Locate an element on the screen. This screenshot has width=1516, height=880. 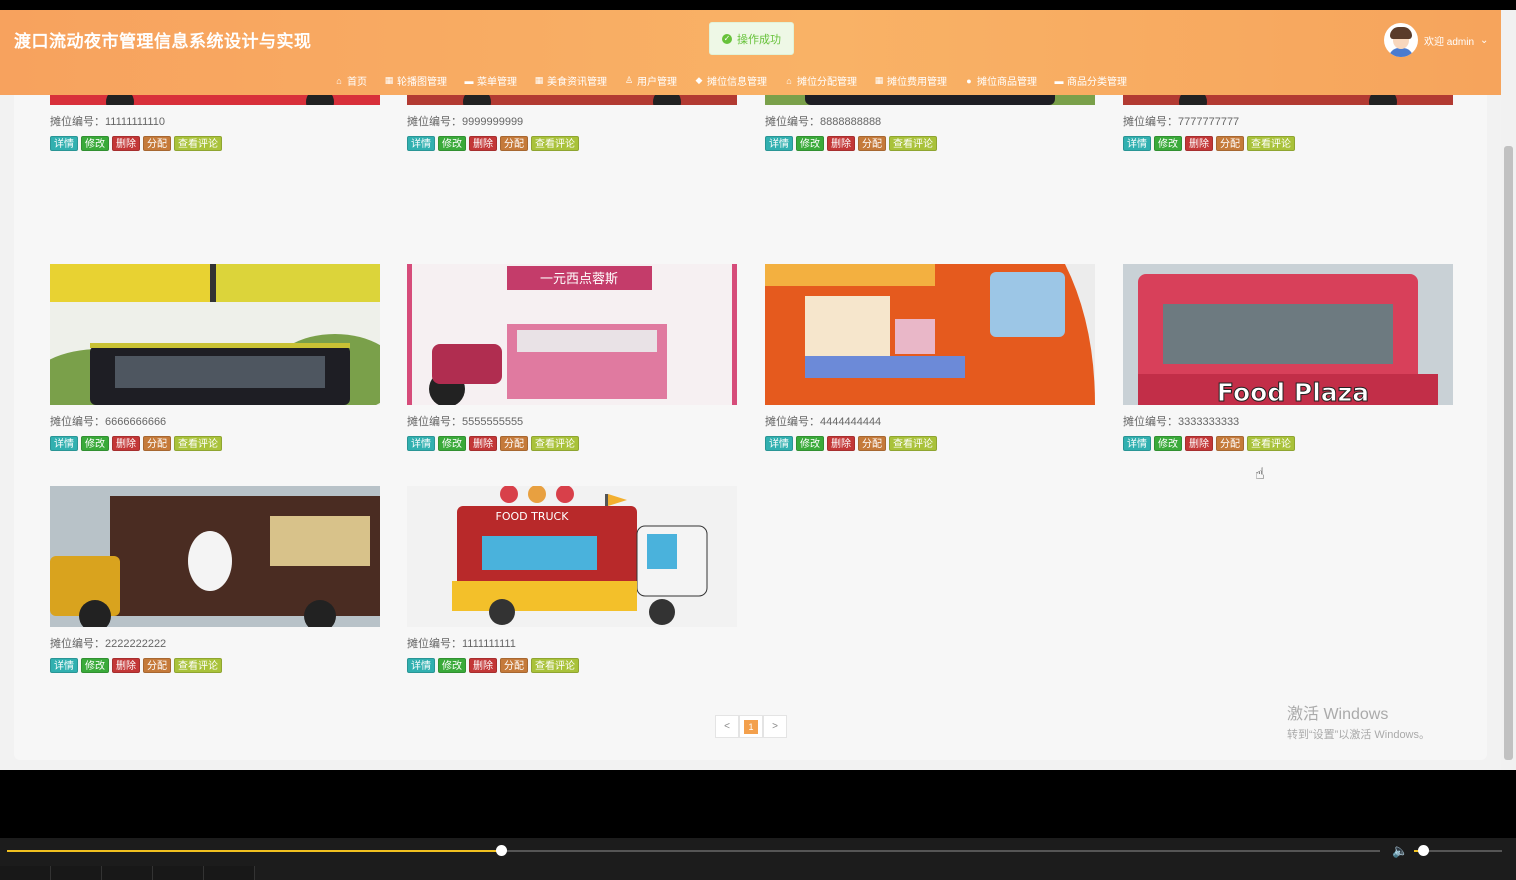
nav-item-users: ♙ 用户管理 is located at coordinates (650, 80).